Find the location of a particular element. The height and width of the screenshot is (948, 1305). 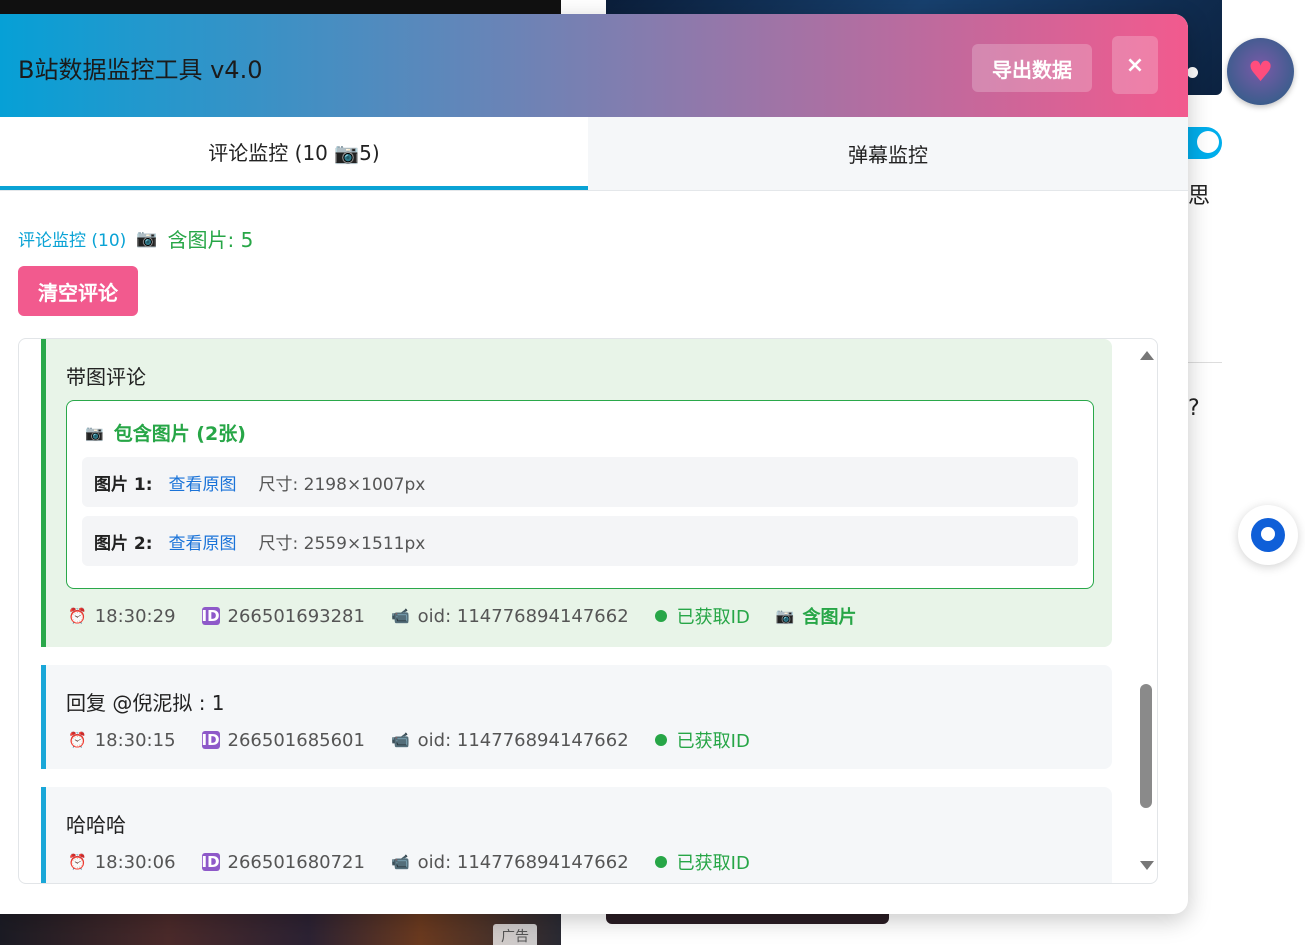

ad-tag: 广告 is located at coordinates (515, 936).